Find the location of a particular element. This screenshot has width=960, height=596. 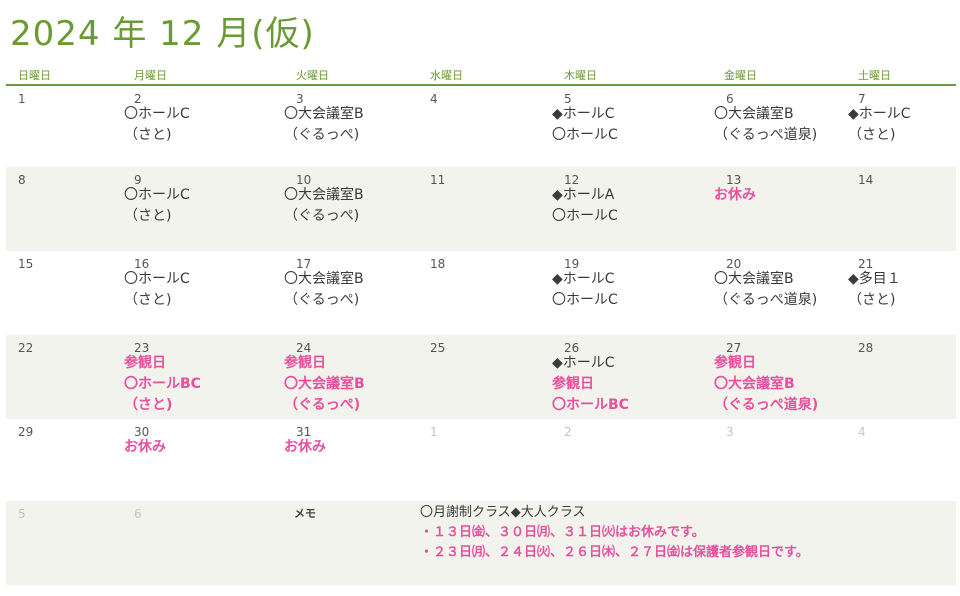

weekday-header: 火曜日 is located at coordinates (312, 75).